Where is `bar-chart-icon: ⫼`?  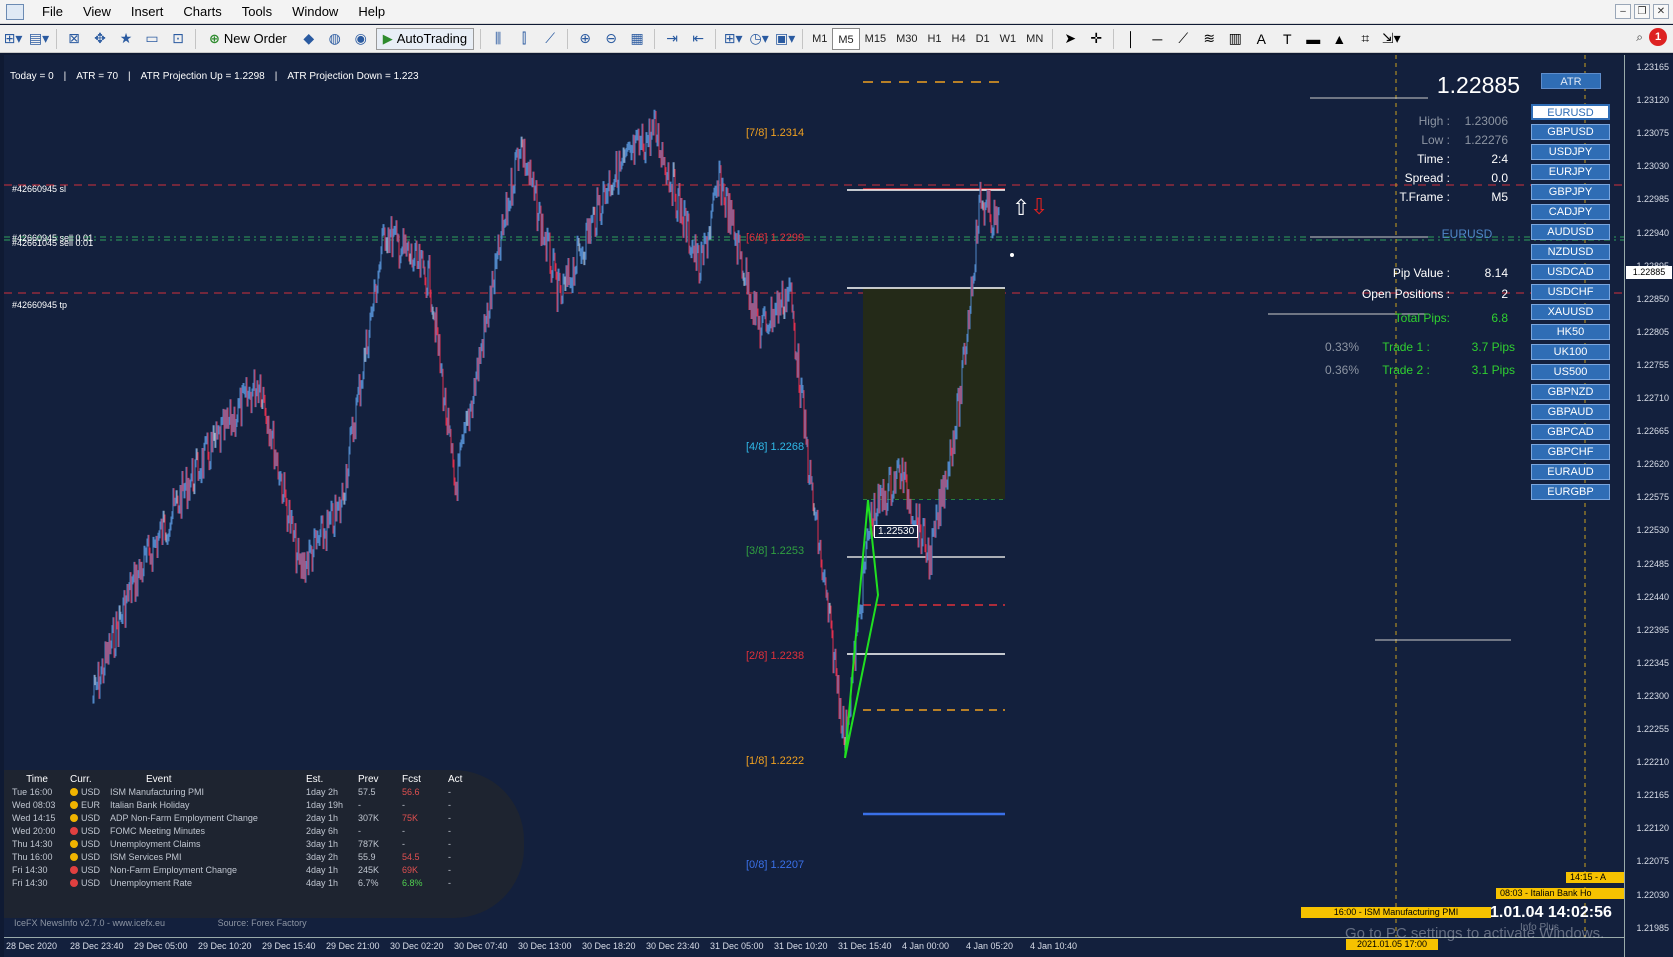
bar-chart-icon: ⫼ is located at coordinates (498, 39).